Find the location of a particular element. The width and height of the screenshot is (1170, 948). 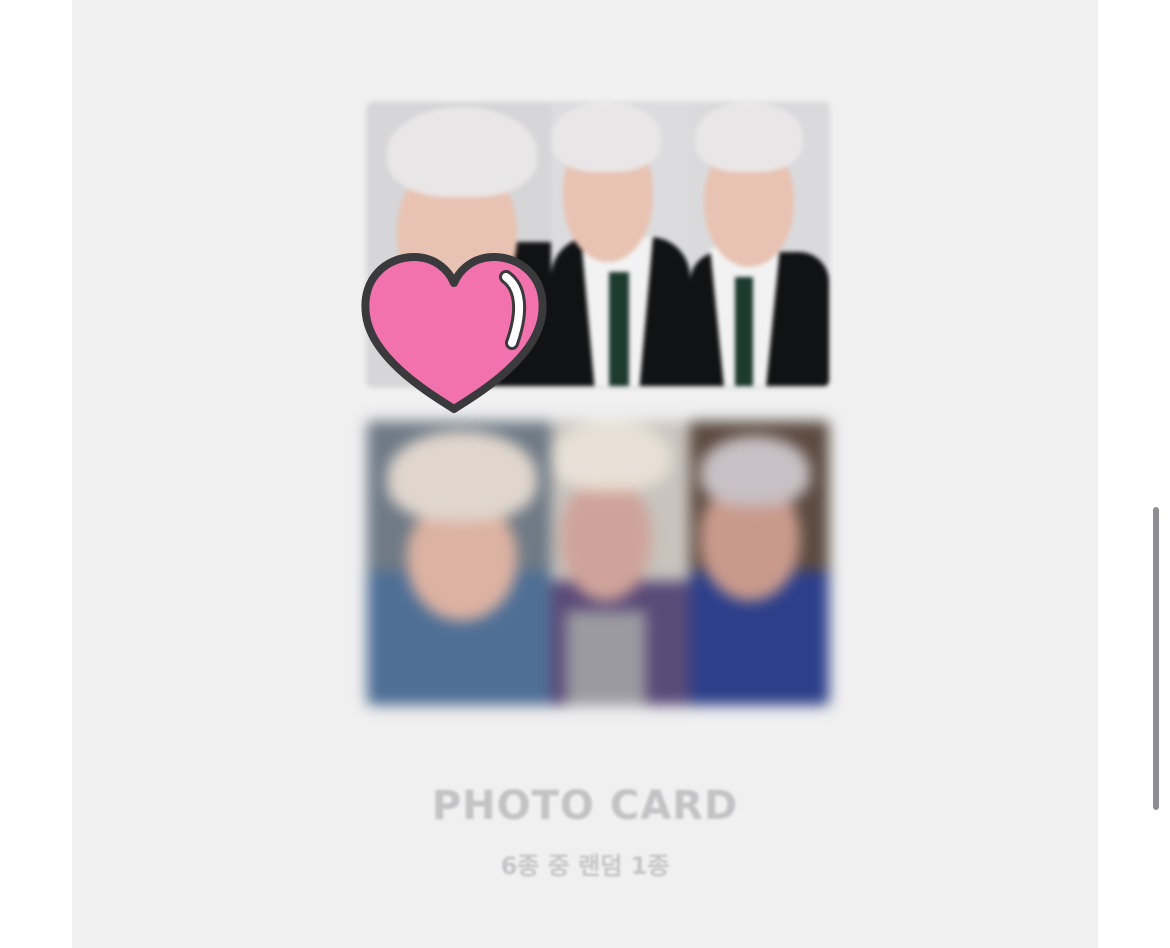

heart-icon is located at coordinates (454, 333).